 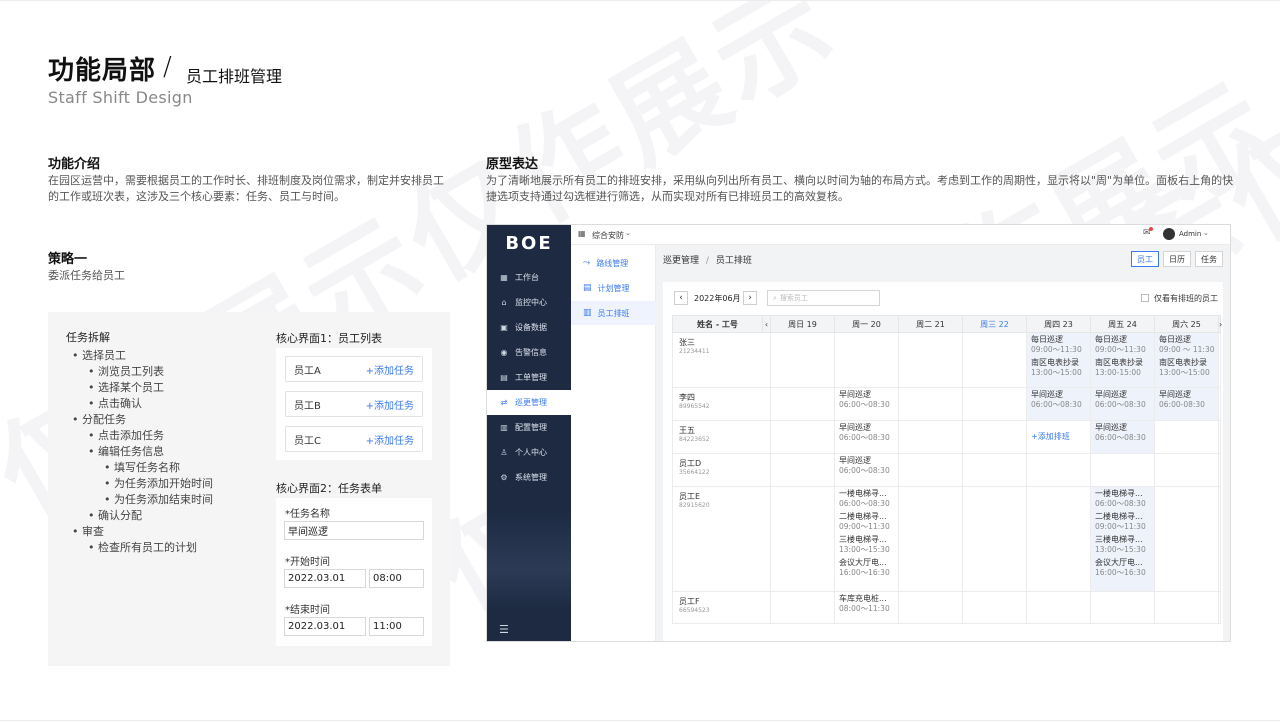 I want to click on start-time-input: 08:00, so click(x=396, y=578).